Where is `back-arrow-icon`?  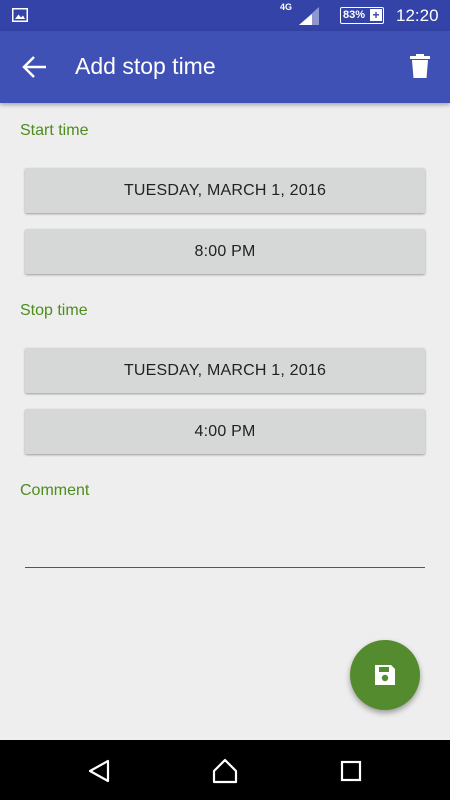
back-arrow-icon is located at coordinates (35, 67).